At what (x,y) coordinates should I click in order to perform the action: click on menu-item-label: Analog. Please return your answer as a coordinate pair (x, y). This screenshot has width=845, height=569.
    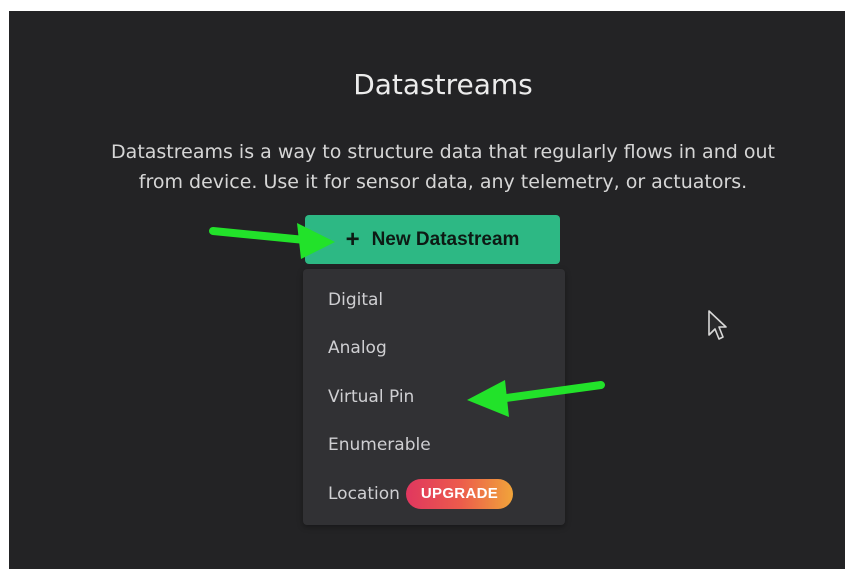
    Looking at the image, I should click on (357, 348).